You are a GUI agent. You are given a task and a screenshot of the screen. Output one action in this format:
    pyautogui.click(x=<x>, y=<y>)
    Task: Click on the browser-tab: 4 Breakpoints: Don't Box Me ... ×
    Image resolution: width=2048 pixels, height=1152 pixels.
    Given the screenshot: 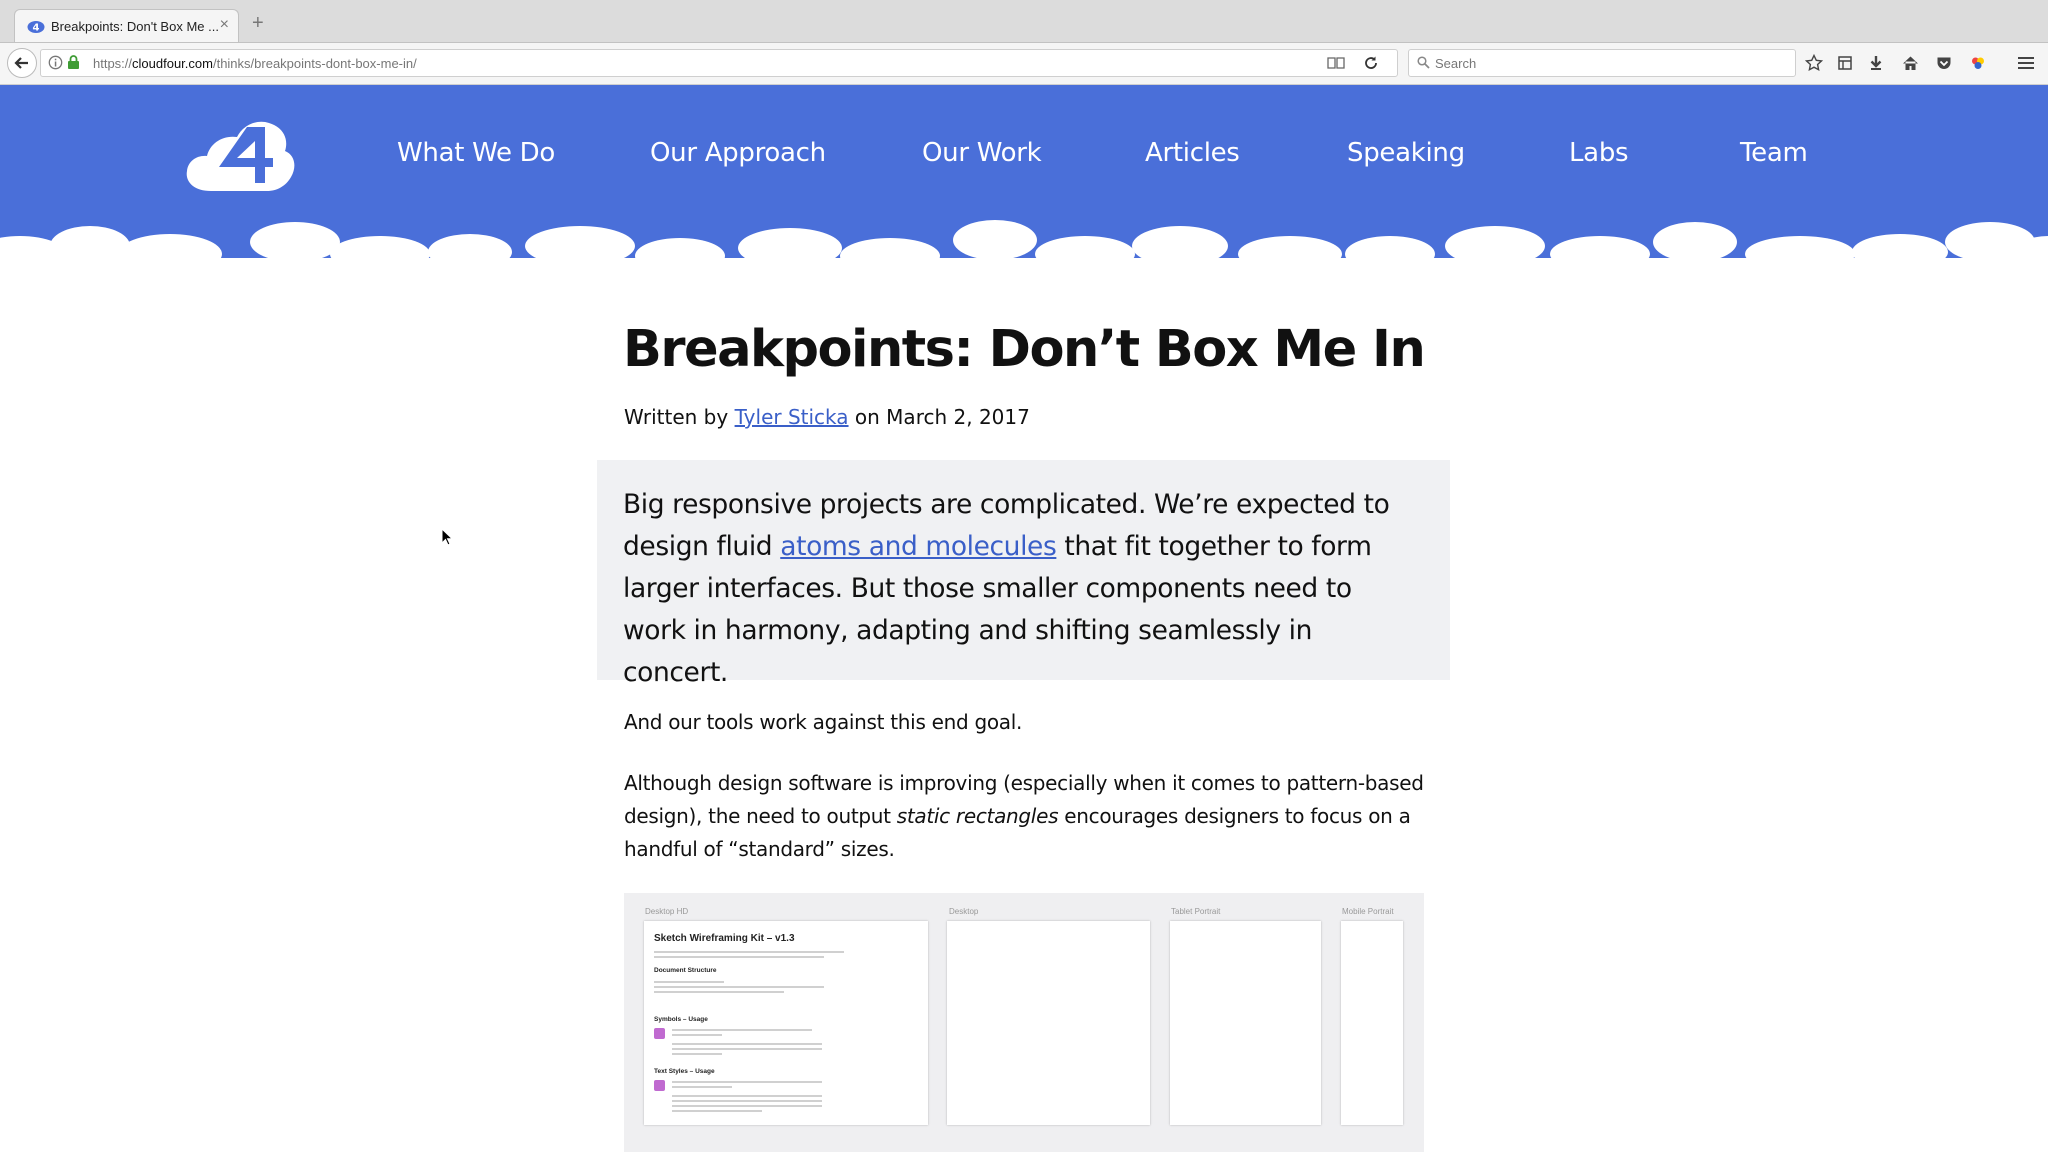 What is the action you would take?
    pyautogui.click(x=126, y=25)
    